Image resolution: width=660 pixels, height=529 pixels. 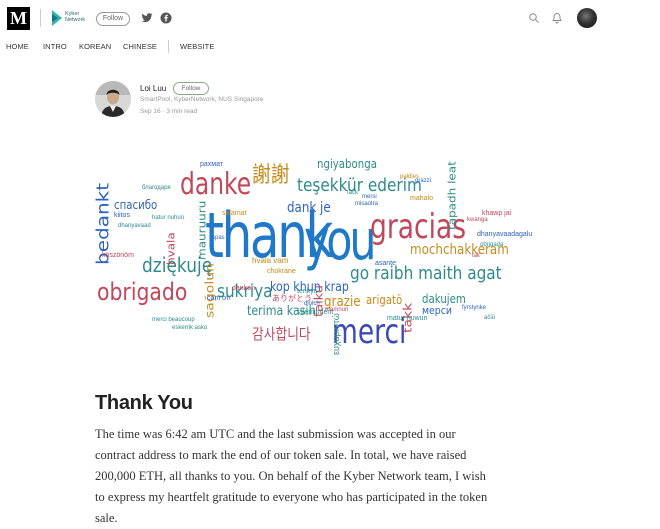 I want to click on wordcloud-word: asante, so click(x=386, y=263).